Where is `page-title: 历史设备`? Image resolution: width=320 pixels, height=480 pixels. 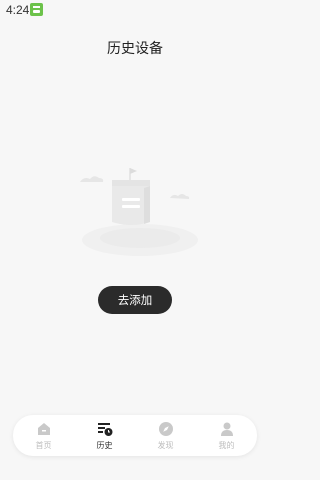 page-title: 历史设备 is located at coordinates (135, 49).